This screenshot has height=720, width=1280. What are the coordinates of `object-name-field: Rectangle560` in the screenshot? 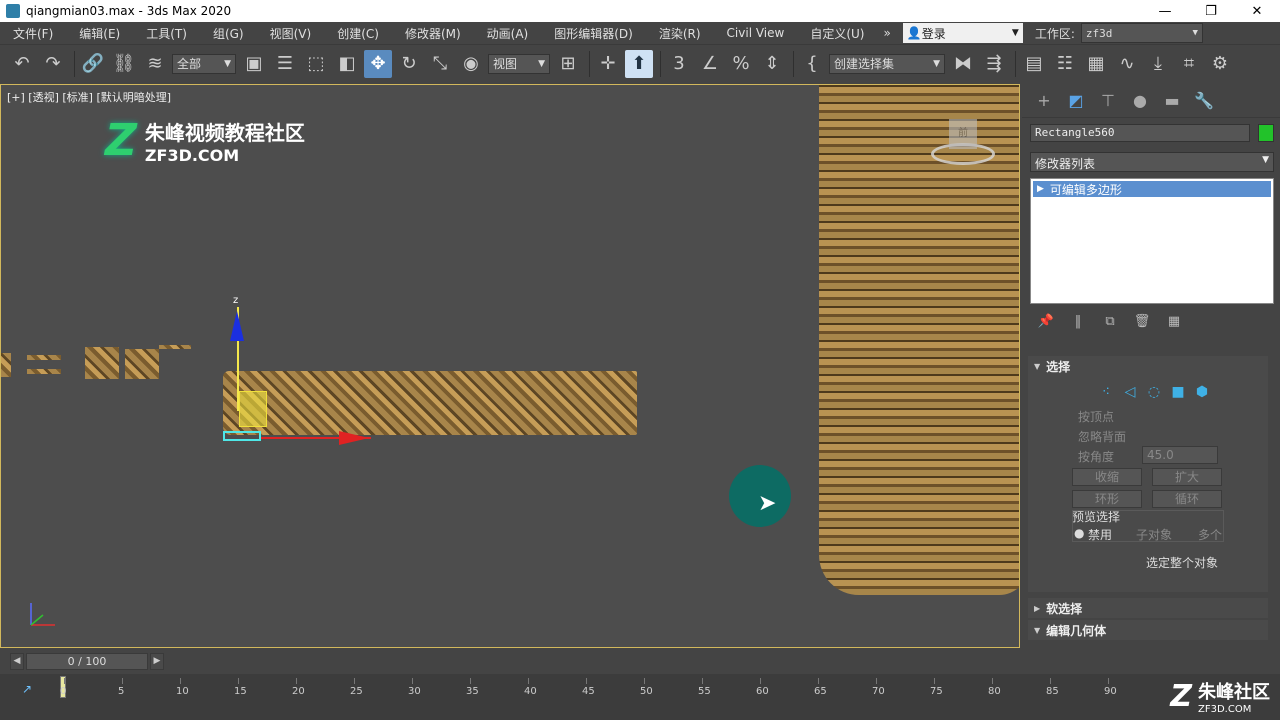 It's located at (1140, 133).